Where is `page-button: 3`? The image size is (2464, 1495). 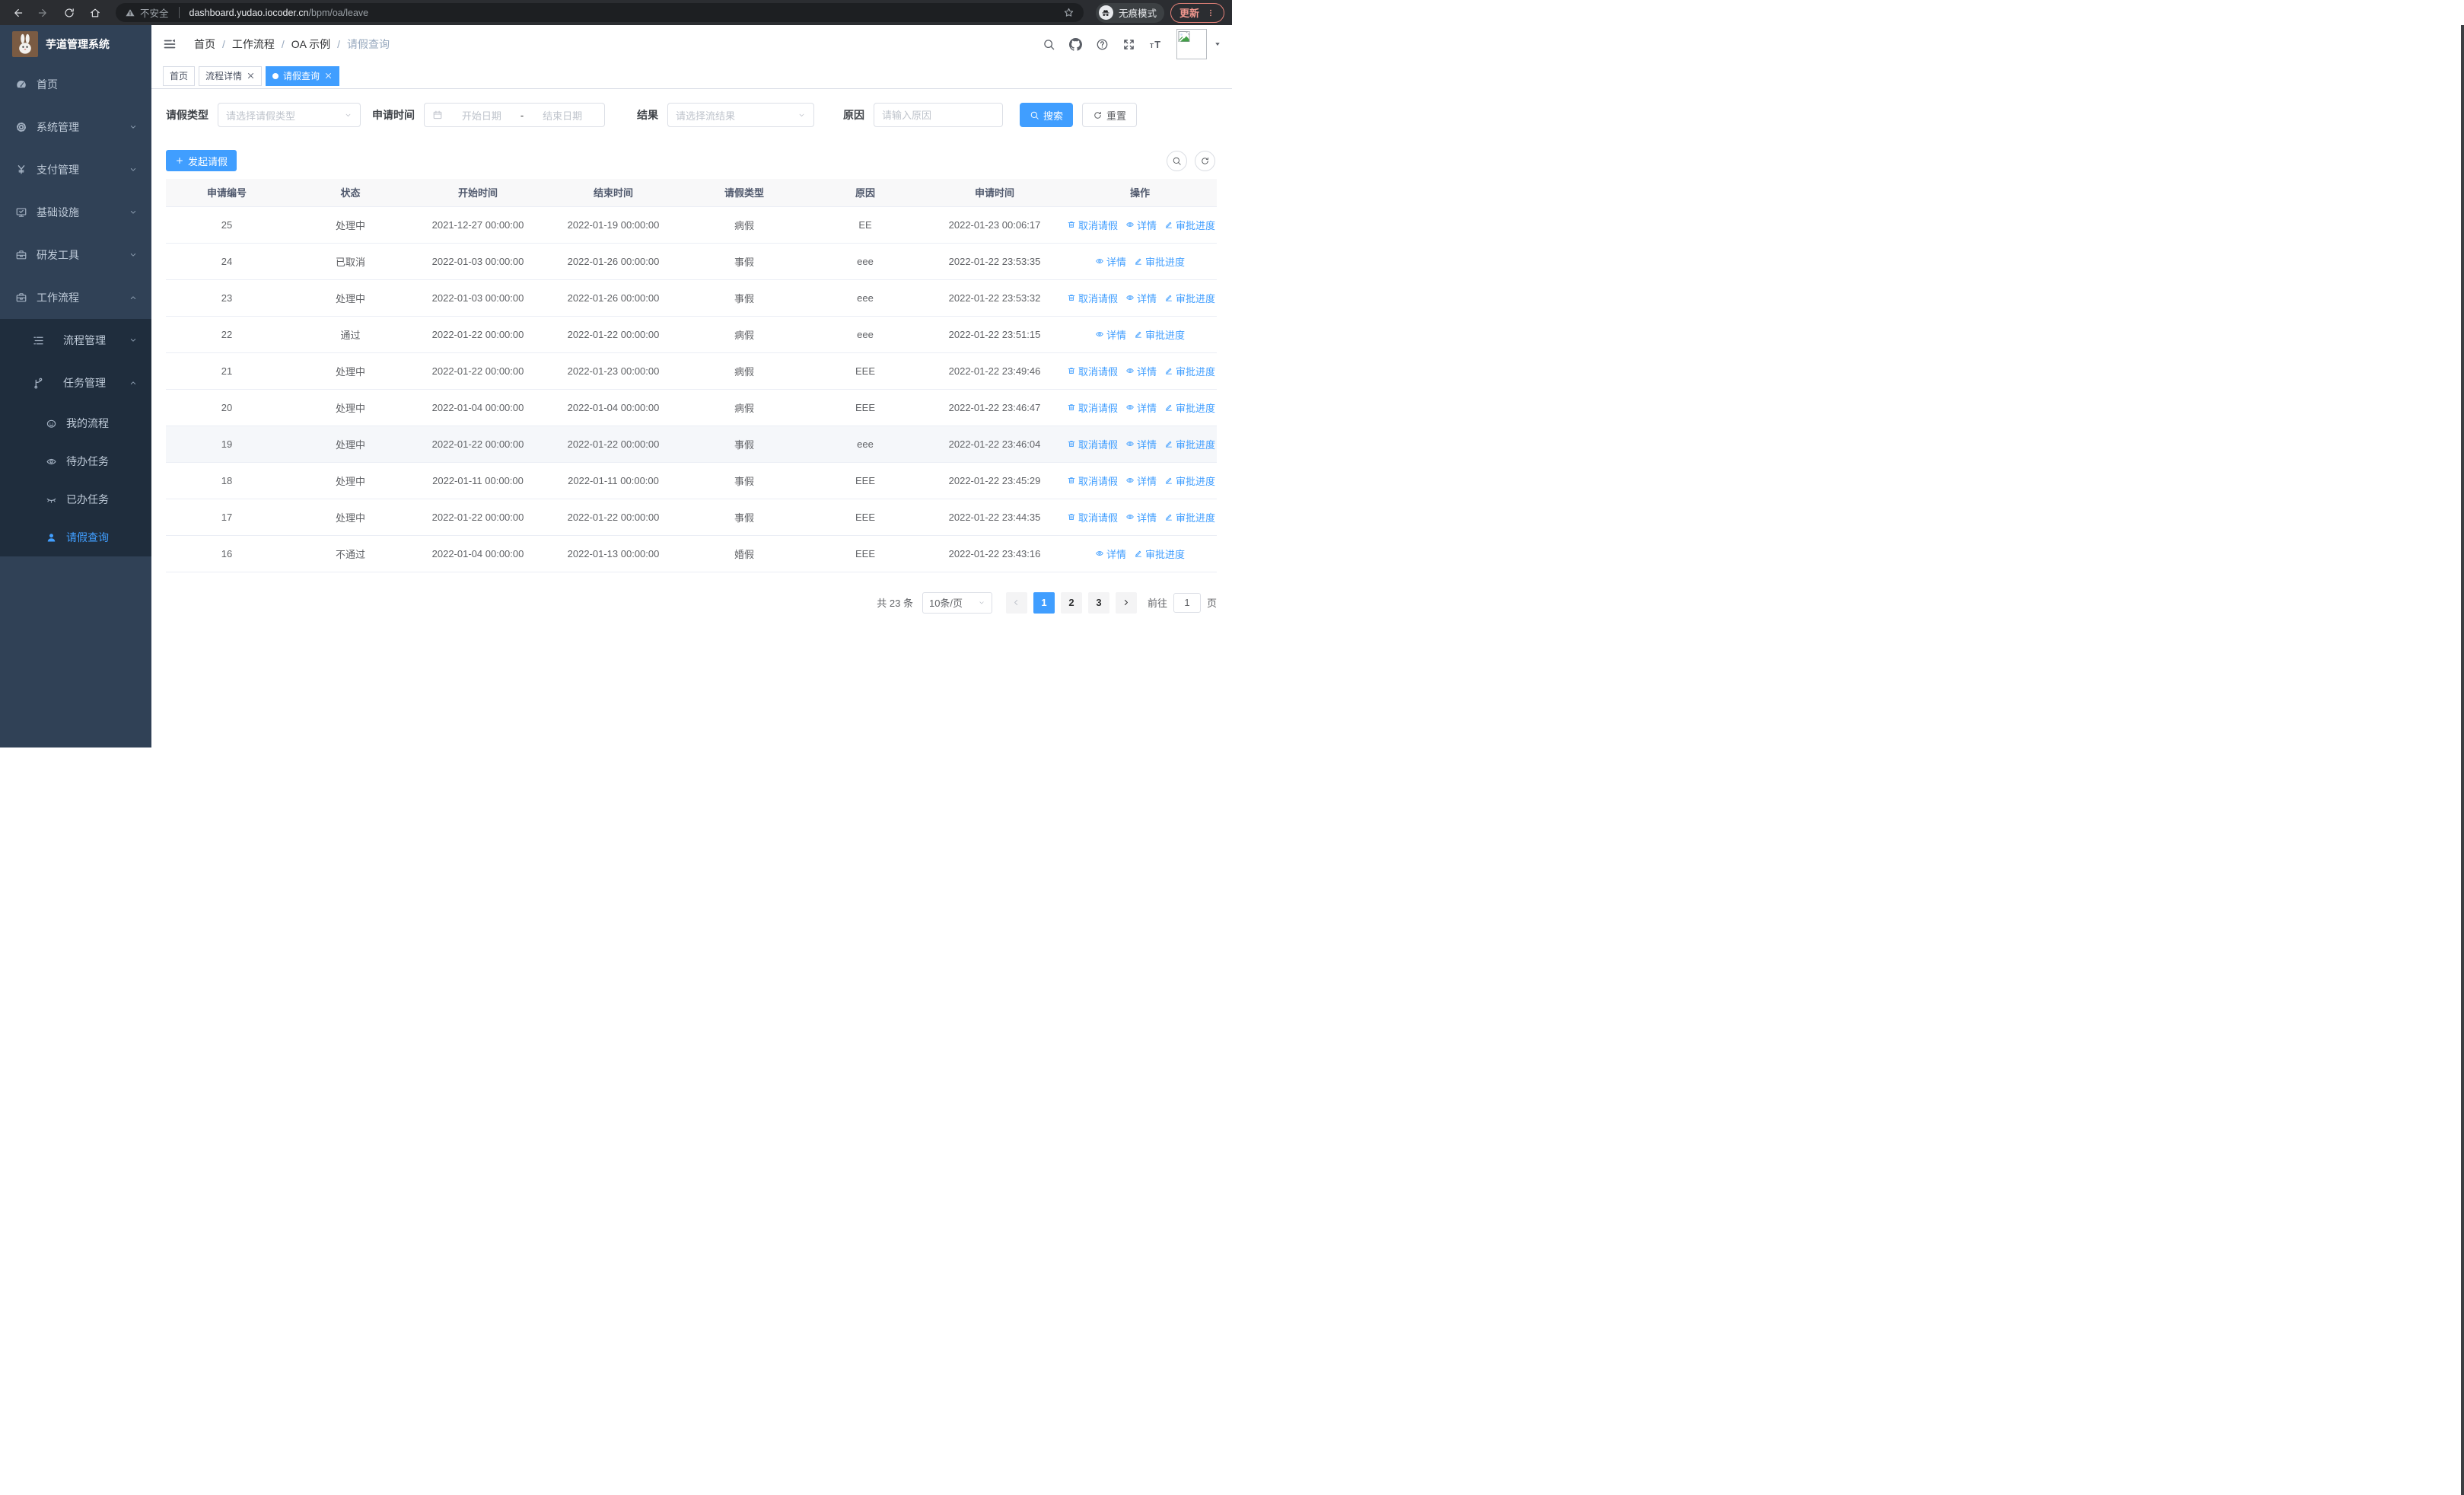 page-button: 3 is located at coordinates (1098, 603).